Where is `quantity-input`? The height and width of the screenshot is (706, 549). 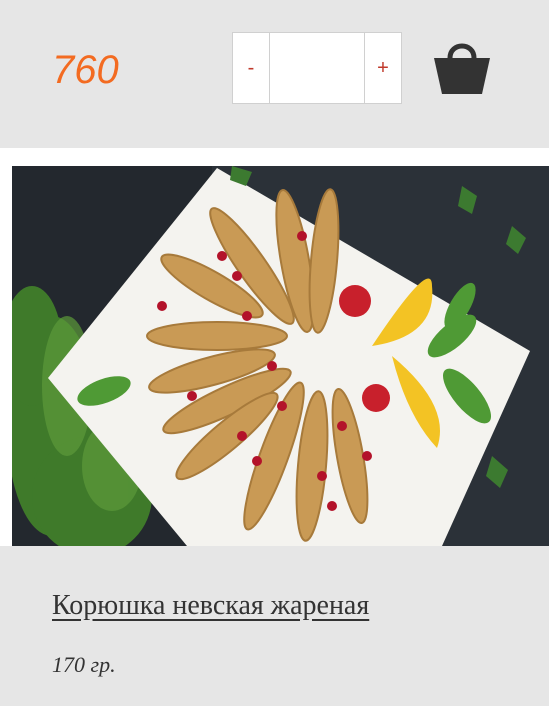 quantity-input is located at coordinates (317, 68).